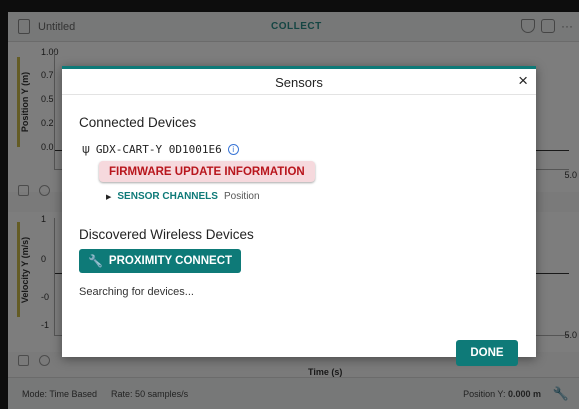 The height and width of the screenshot is (409, 579). I want to click on proximity-connect-label: PROXIMITY CONNECT, so click(170, 261).